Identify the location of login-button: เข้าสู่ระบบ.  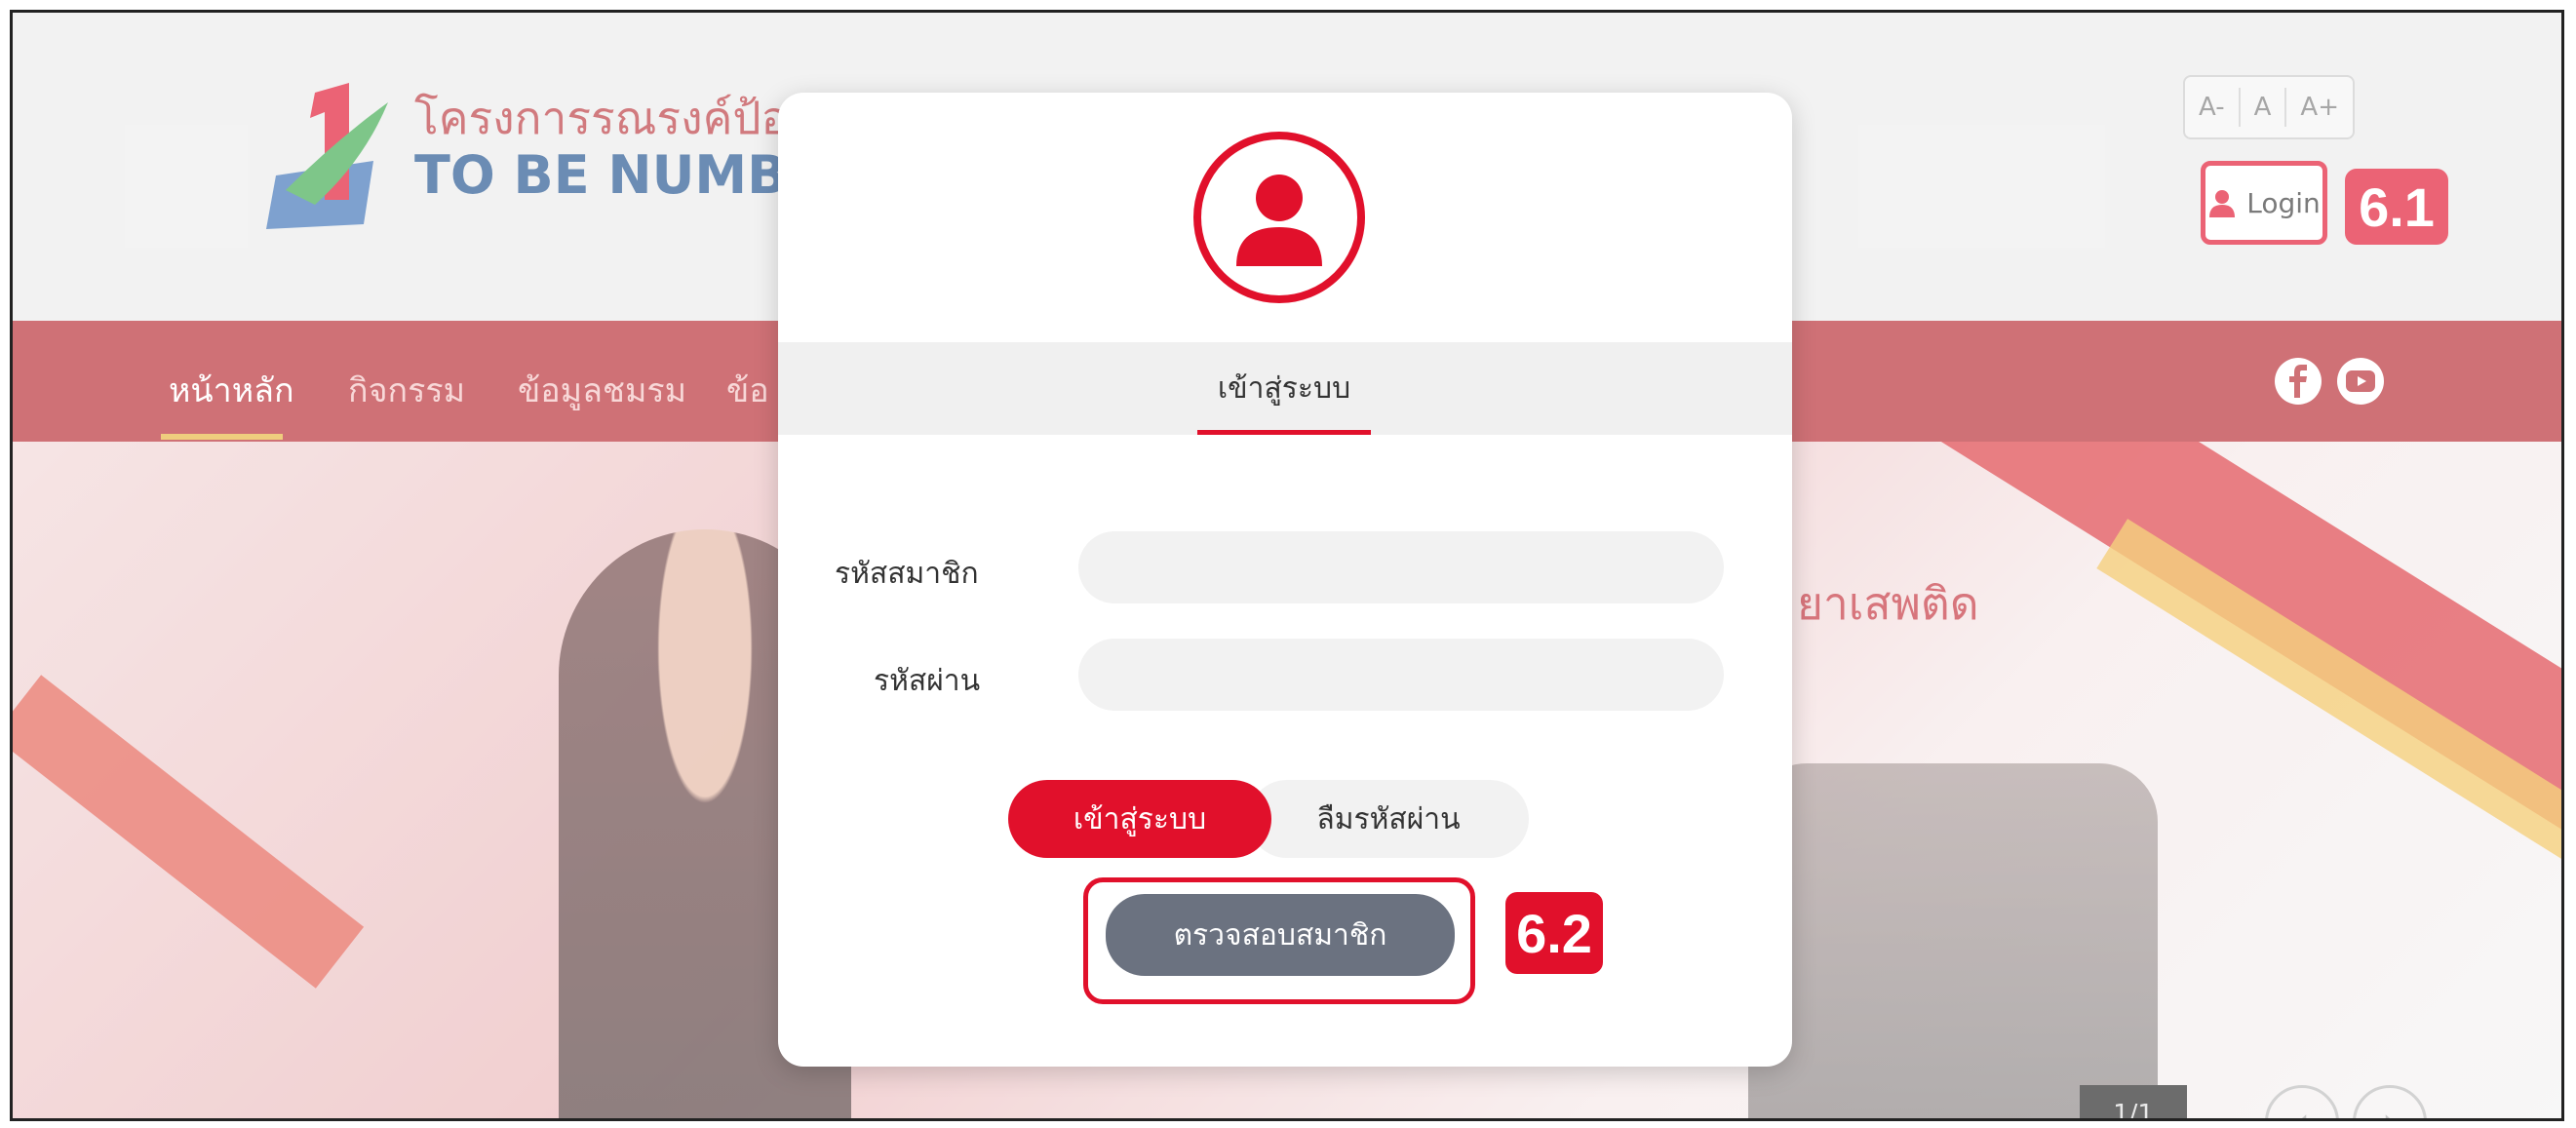
(1139, 819).